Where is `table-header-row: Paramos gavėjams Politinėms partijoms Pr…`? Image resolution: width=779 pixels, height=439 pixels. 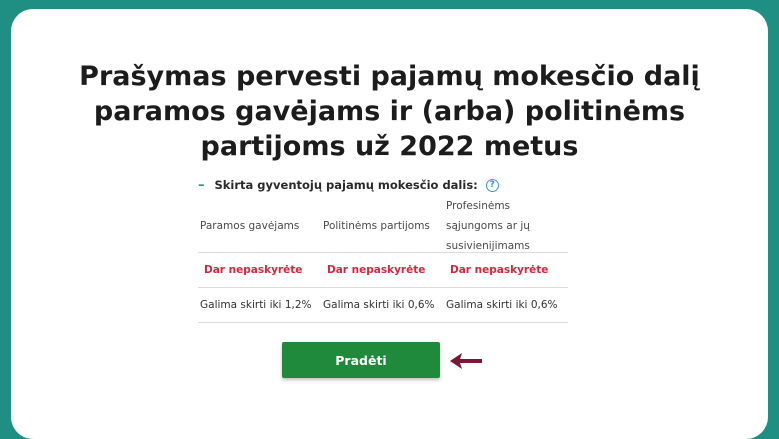 table-header-row: Paramos gavėjams Politinėms partijoms Pr… is located at coordinates (383, 226).